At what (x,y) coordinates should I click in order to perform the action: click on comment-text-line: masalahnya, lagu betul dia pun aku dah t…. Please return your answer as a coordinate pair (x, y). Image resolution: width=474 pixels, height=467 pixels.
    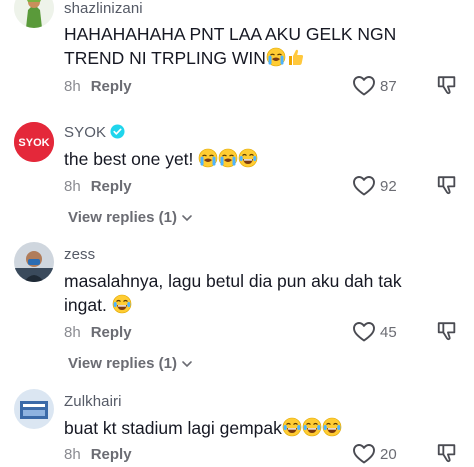
    Looking at the image, I should click on (233, 281).